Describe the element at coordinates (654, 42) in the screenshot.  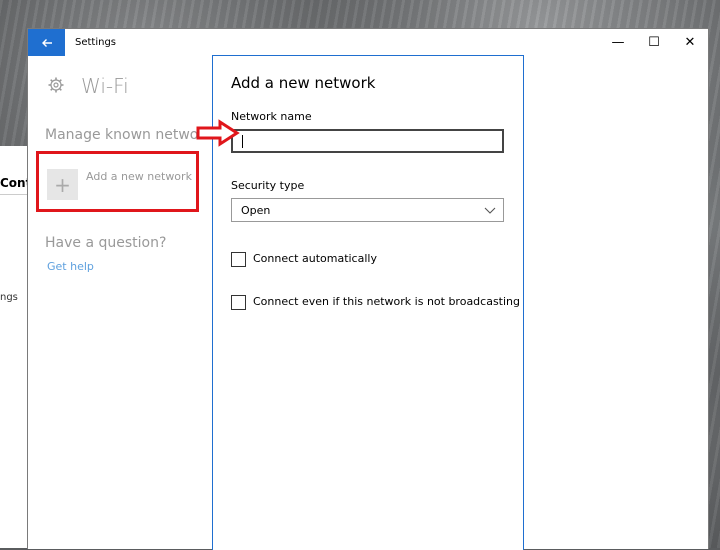
I see `maximize-button: ☐` at that location.